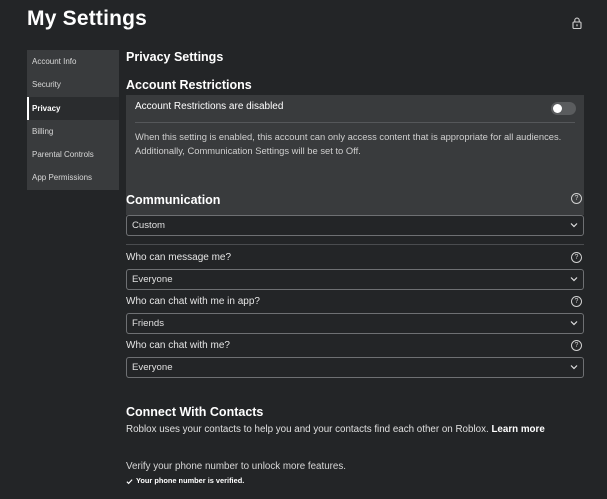  What do you see at coordinates (563, 108) in the screenshot?
I see `account-restrictions-toggle` at bounding box center [563, 108].